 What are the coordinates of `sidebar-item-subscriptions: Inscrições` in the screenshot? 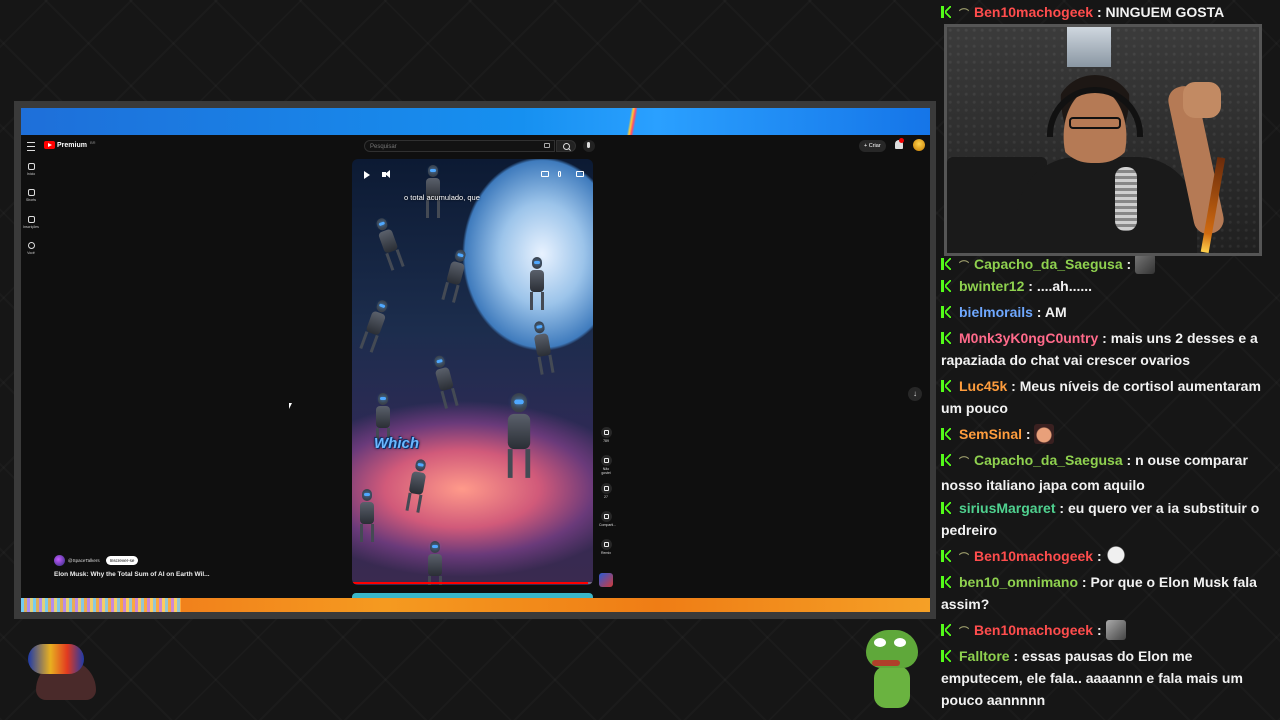 It's located at (31, 222).